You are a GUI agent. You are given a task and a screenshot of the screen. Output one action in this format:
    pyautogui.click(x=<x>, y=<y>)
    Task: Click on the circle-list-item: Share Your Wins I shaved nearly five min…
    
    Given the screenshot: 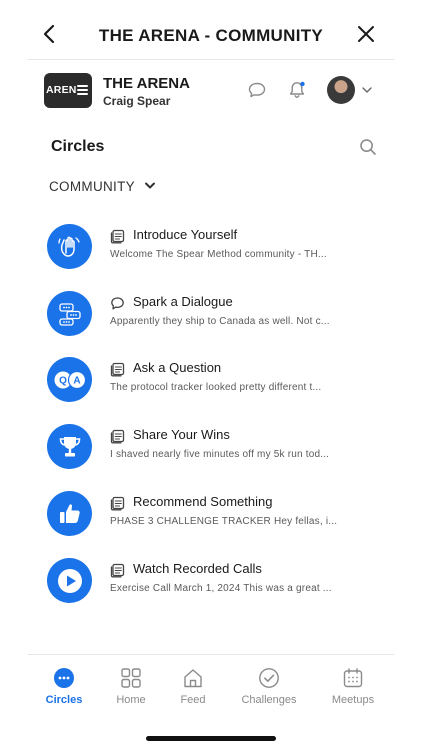 What is the action you would take?
    pyautogui.click(x=211, y=454)
    